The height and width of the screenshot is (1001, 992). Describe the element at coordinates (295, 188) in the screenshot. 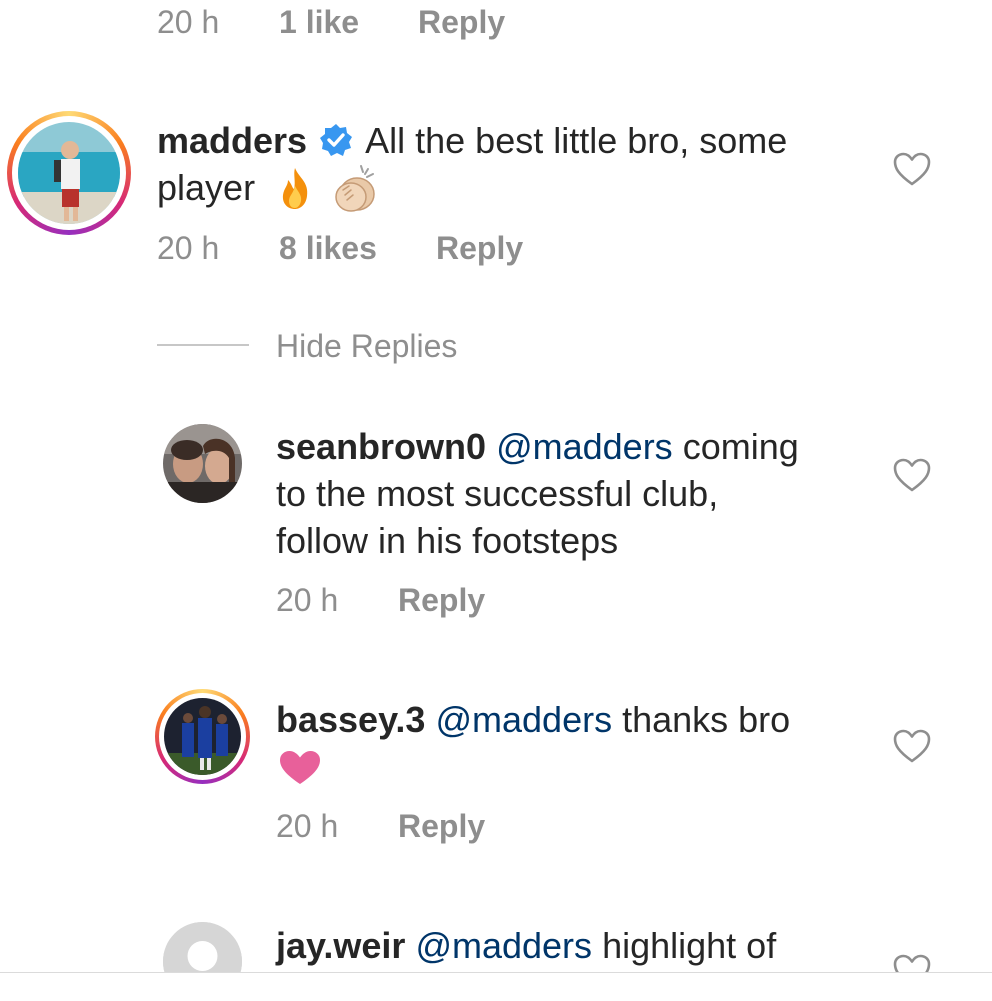

I see `fire-emoji-icon` at that location.